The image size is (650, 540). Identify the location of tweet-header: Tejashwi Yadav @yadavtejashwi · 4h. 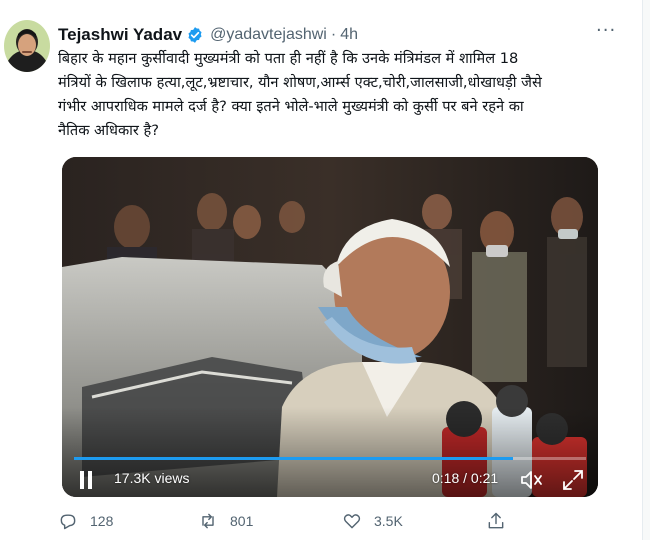
(208, 35).